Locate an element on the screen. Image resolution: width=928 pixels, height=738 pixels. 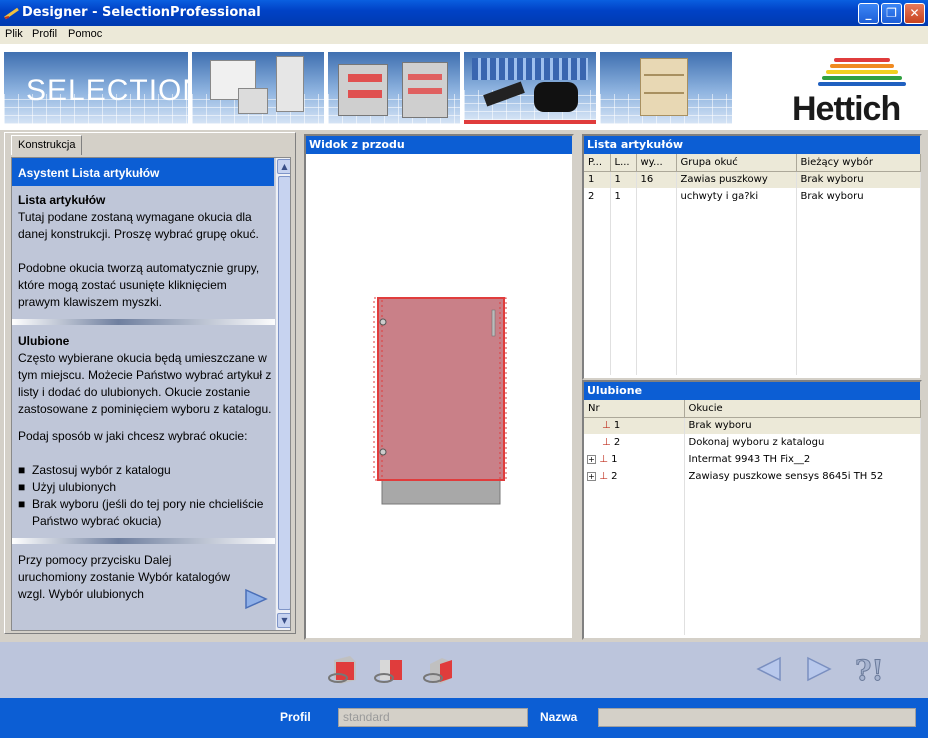
favorites-title: Ulubione is located at coordinates (752, 391).